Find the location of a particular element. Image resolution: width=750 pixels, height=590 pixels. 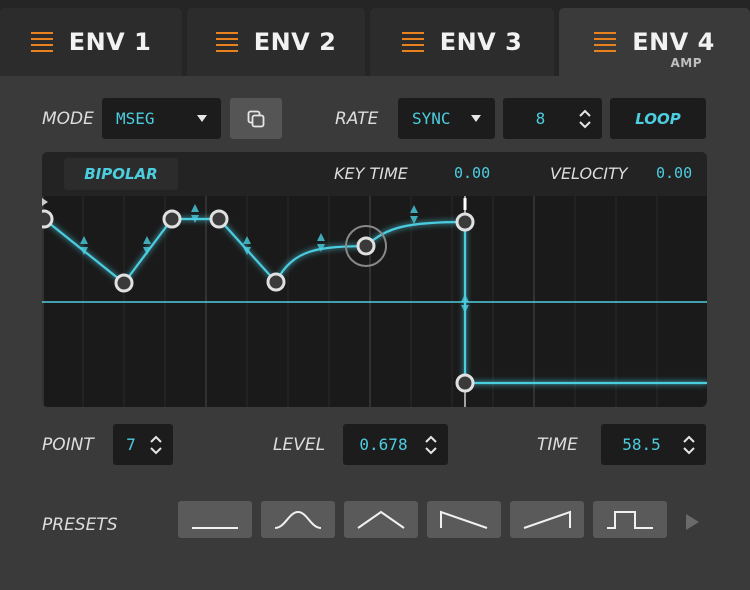

bell-icon is located at coordinates (298, 519).